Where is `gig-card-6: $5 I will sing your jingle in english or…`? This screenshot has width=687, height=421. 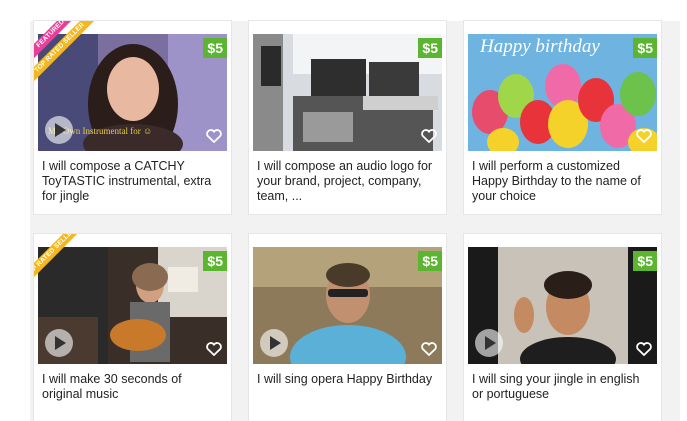
gig-card-6: $5 I will sing your jingle in english or… is located at coordinates (562, 327).